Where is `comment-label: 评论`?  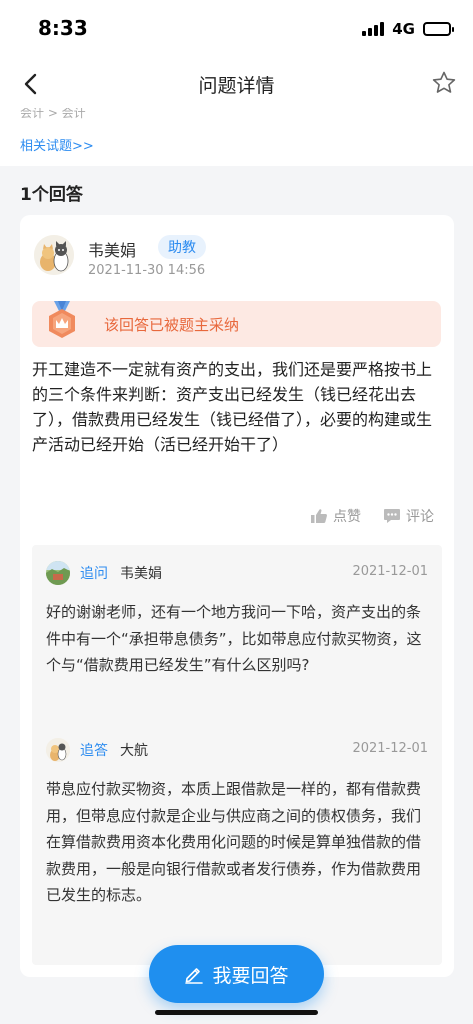 comment-label: 评论 is located at coordinates (420, 517).